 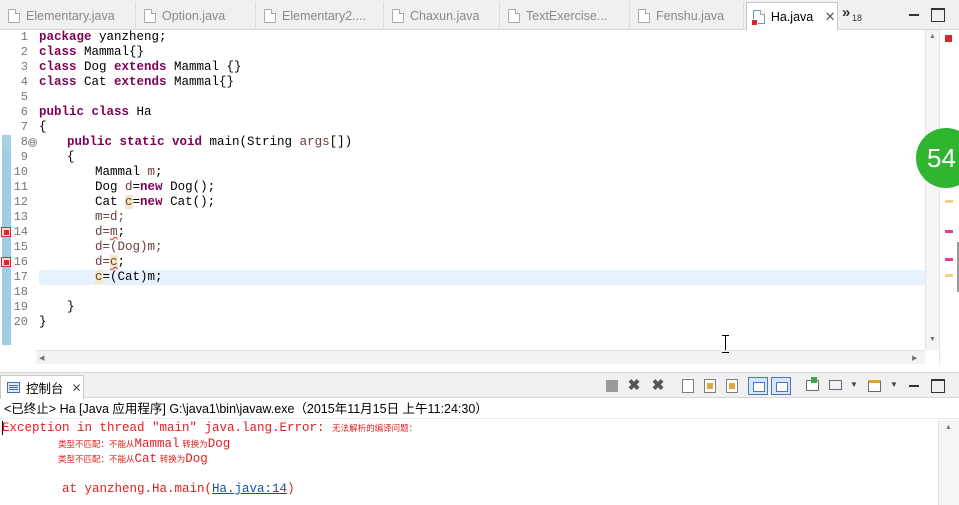 What do you see at coordinates (249, 489) in the screenshot?
I see `stack-trace-link: Ha.java:14` at bounding box center [249, 489].